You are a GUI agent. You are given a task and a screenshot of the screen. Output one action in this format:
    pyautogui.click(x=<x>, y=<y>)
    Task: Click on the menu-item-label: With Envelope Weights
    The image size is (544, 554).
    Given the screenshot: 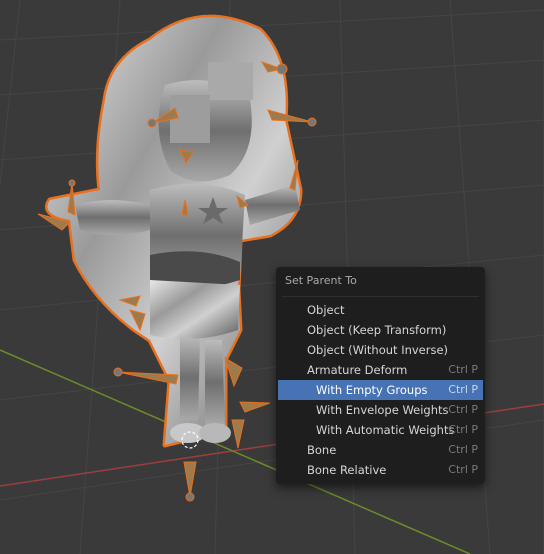 What is the action you would take?
    pyautogui.click(x=382, y=410)
    